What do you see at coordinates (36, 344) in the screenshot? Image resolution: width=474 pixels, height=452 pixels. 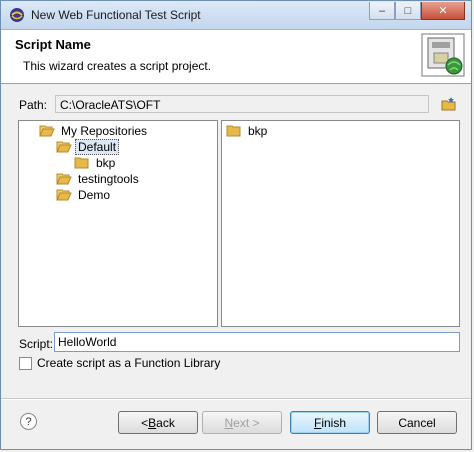 I see `script-label: Script:` at bounding box center [36, 344].